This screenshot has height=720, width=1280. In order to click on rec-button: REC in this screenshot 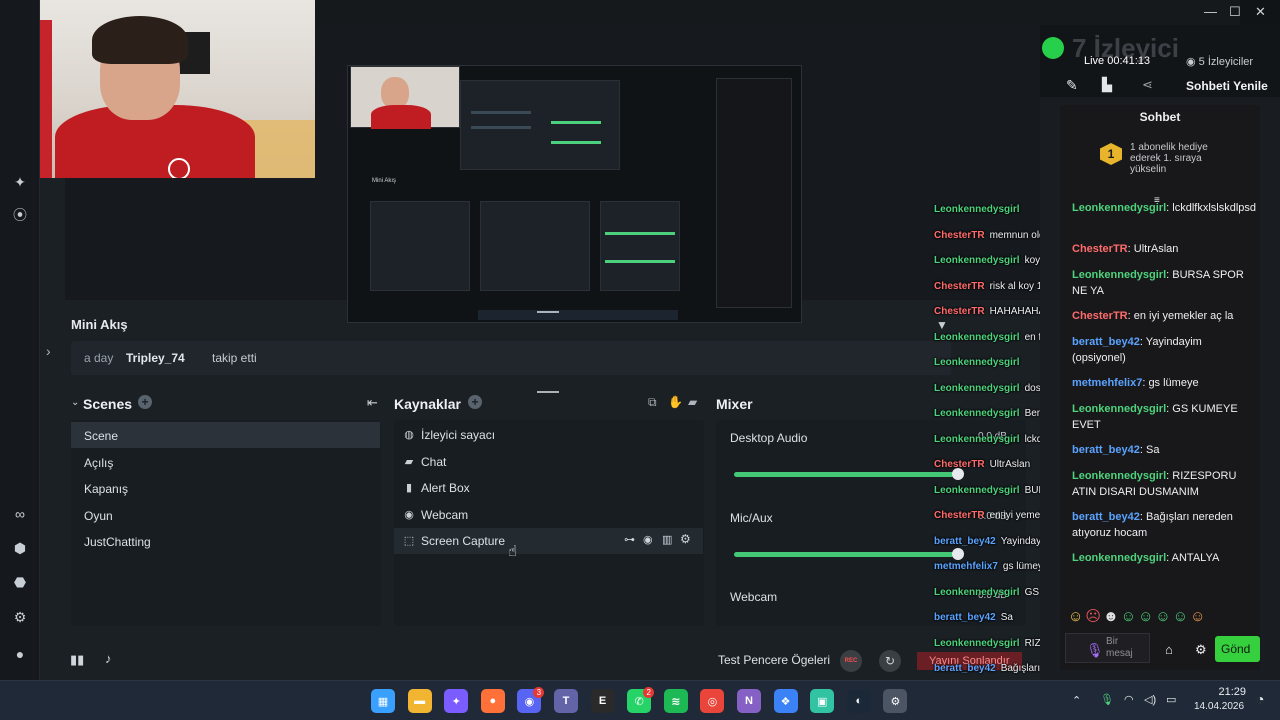, I will do `click(851, 661)`.